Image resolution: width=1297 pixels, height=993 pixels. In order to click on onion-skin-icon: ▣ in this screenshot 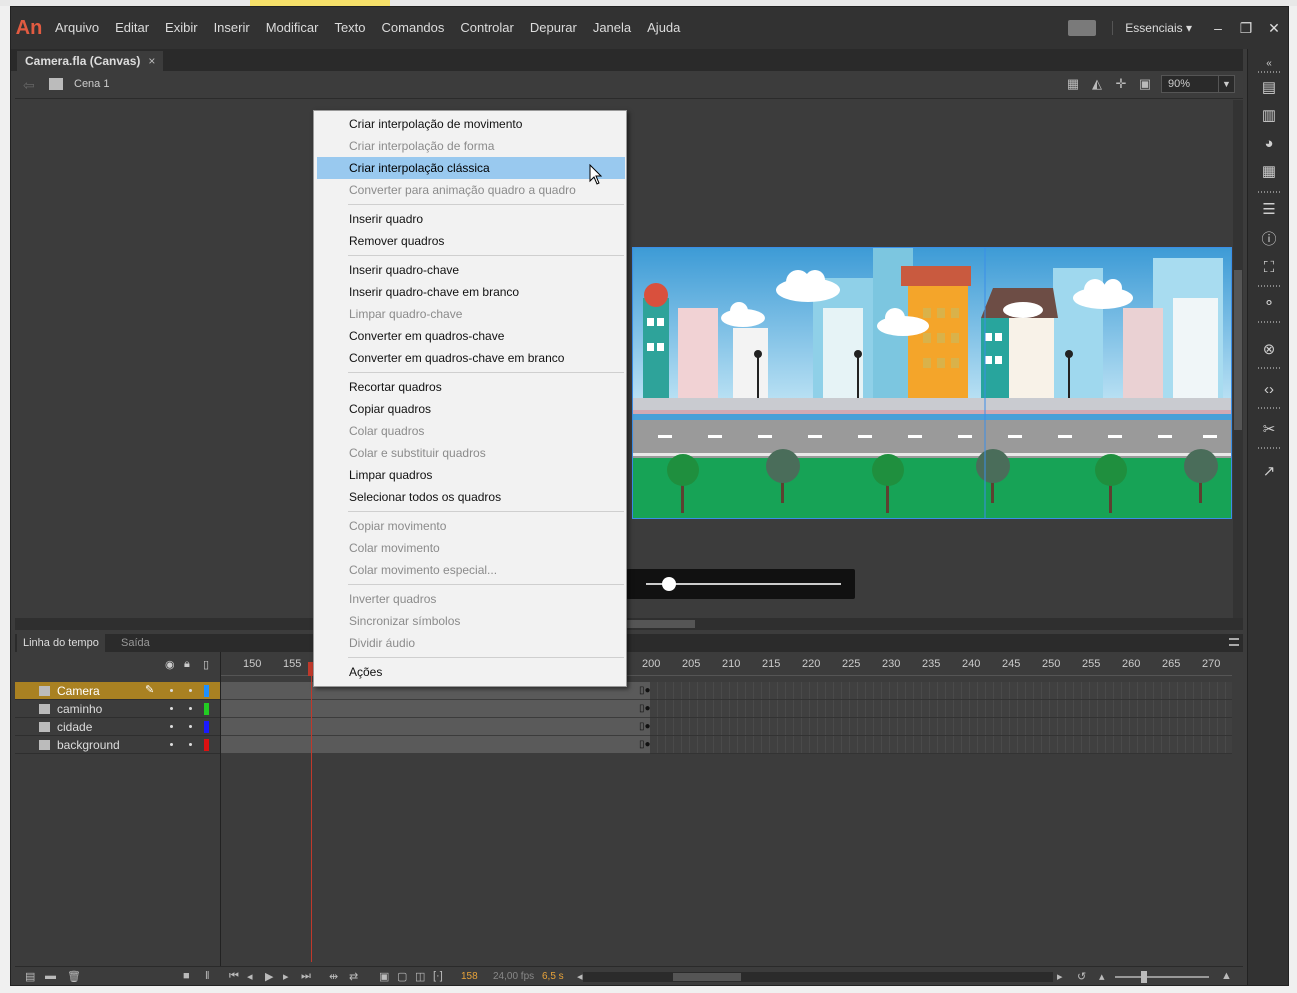, I will do `click(384, 976)`.